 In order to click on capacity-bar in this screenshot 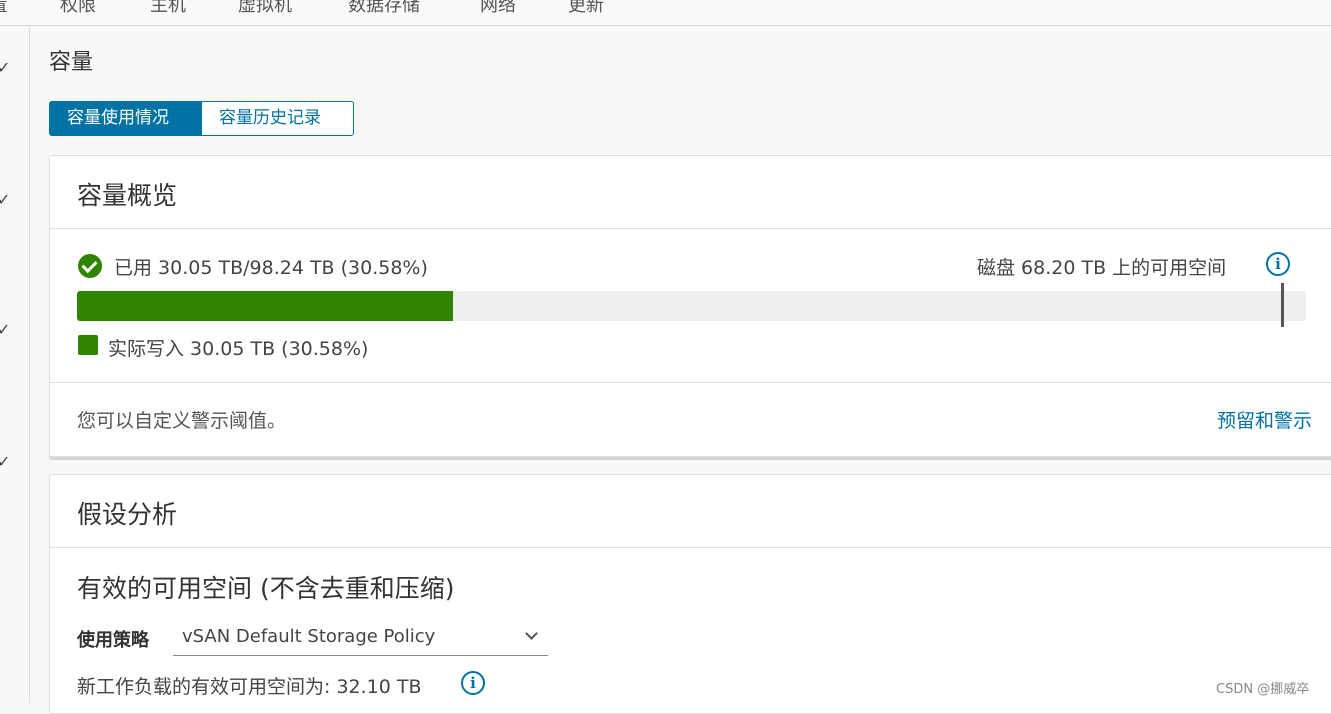, I will do `click(691, 305)`.